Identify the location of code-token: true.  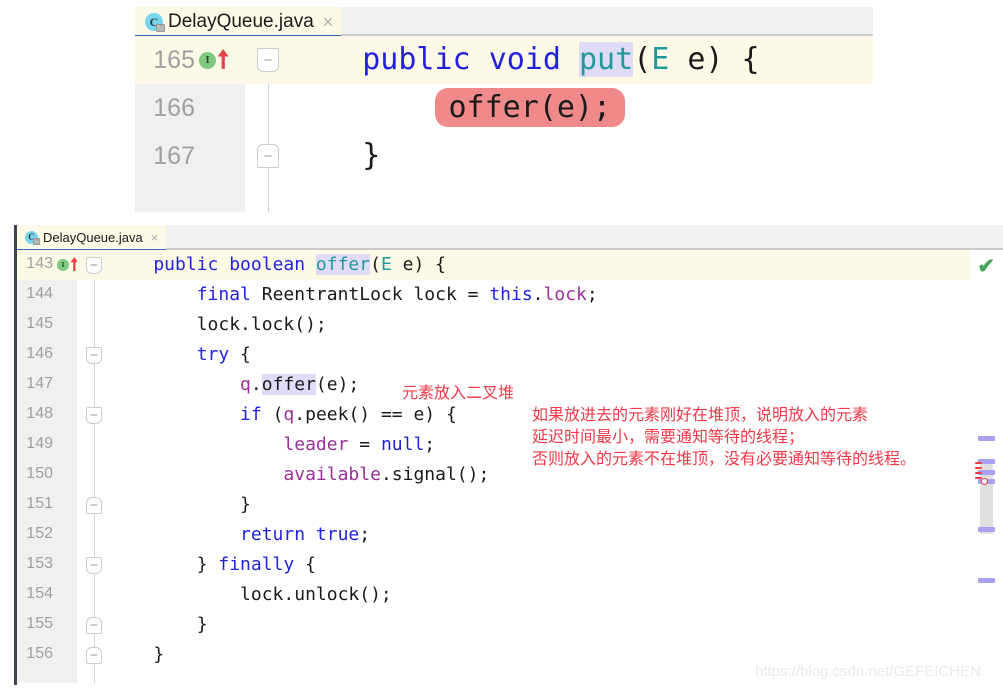
(337, 534).